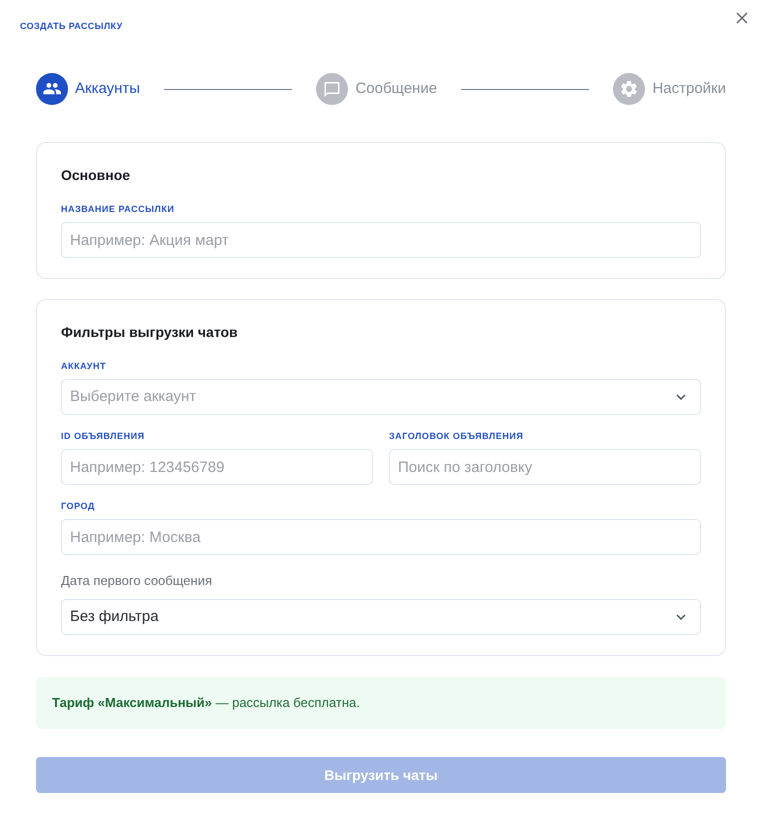 The height and width of the screenshot is (823, 762). I want to click on dialog-title: СОЗДАТЬ РАССЫЛКУ, so click(71, 26).